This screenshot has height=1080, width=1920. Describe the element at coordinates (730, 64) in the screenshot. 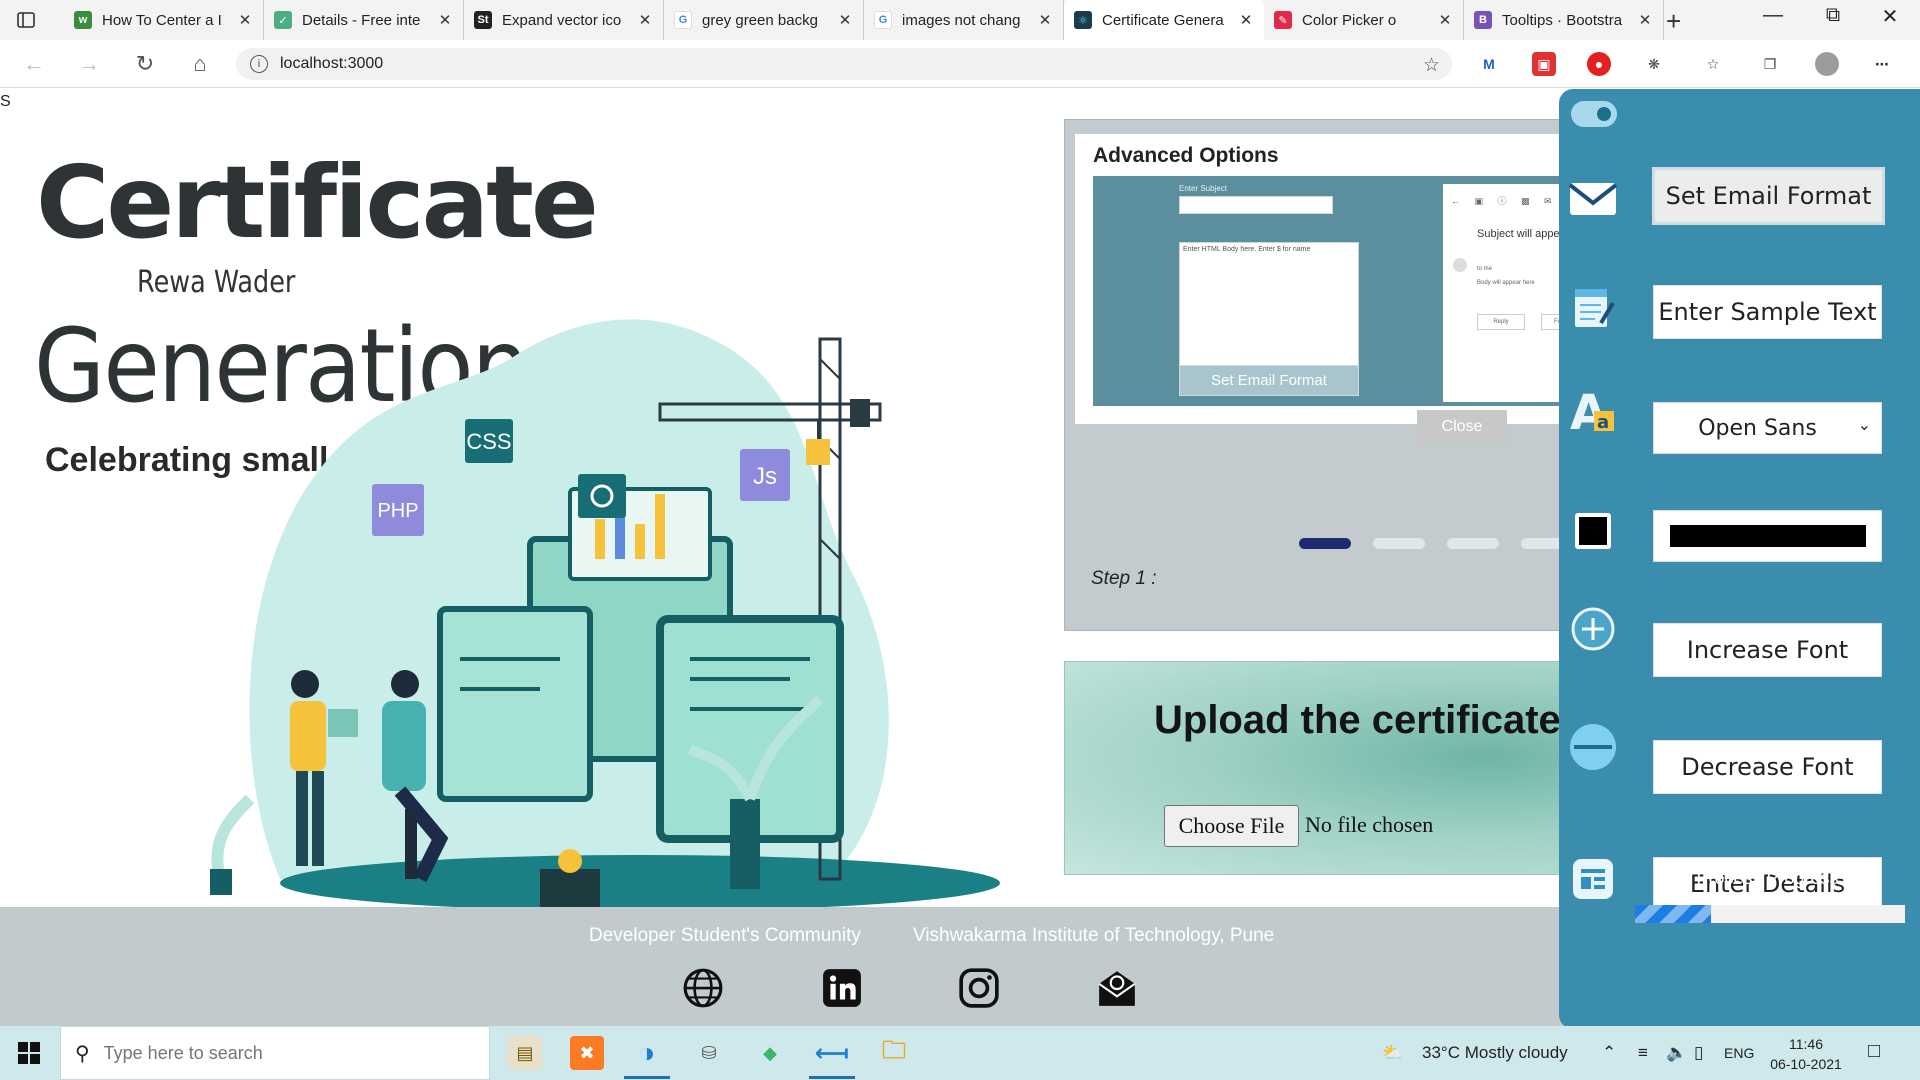

I see `url-input` at that location.